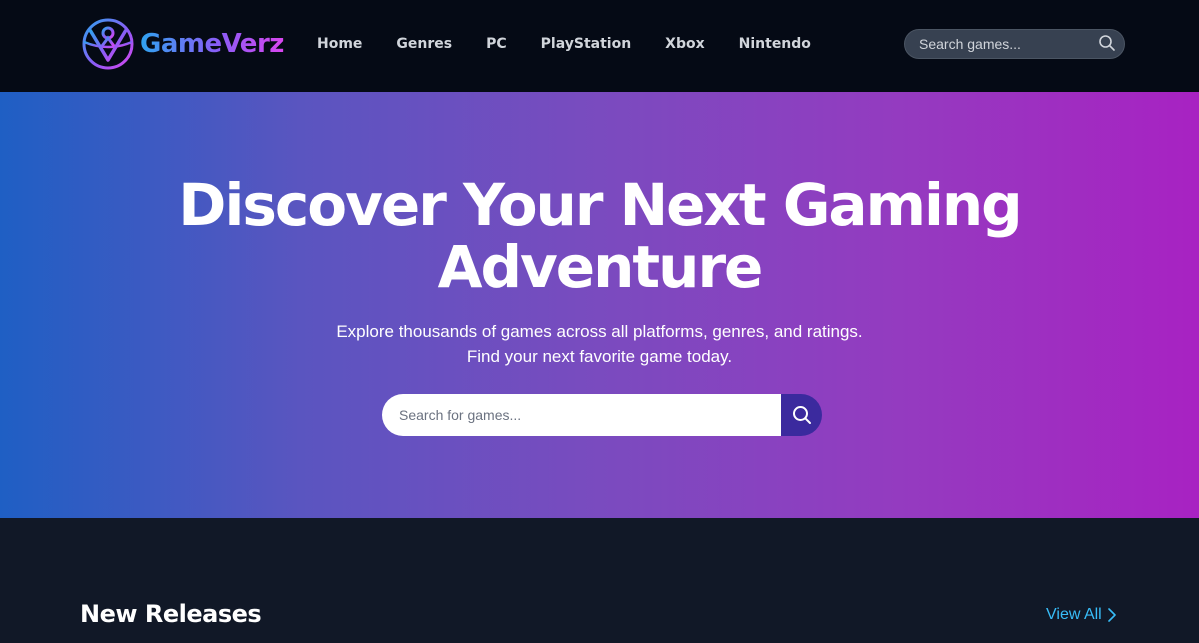 The image size is (1199, 643). I want to click on brand-logo: GameVerz, so click(182, 44).